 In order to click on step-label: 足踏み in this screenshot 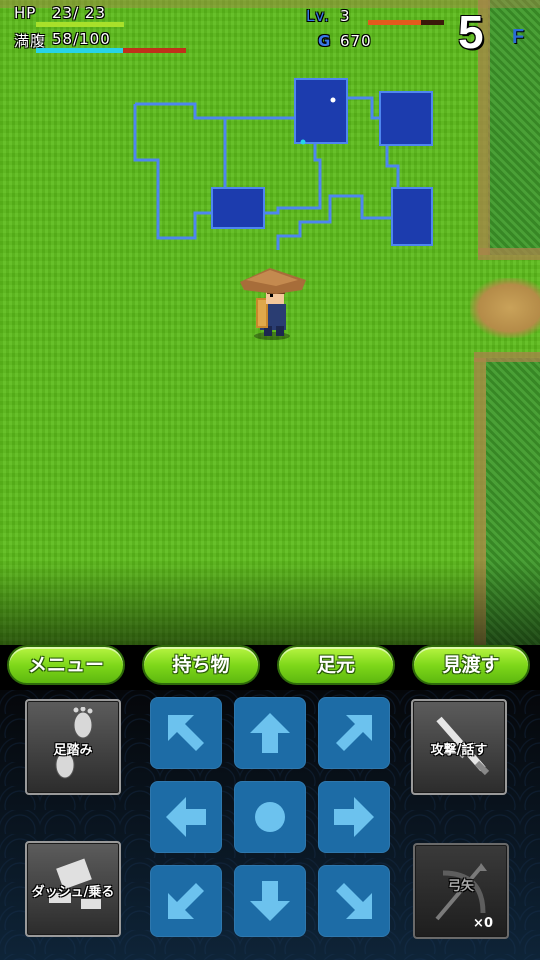, I will do `click(73, 750)`.